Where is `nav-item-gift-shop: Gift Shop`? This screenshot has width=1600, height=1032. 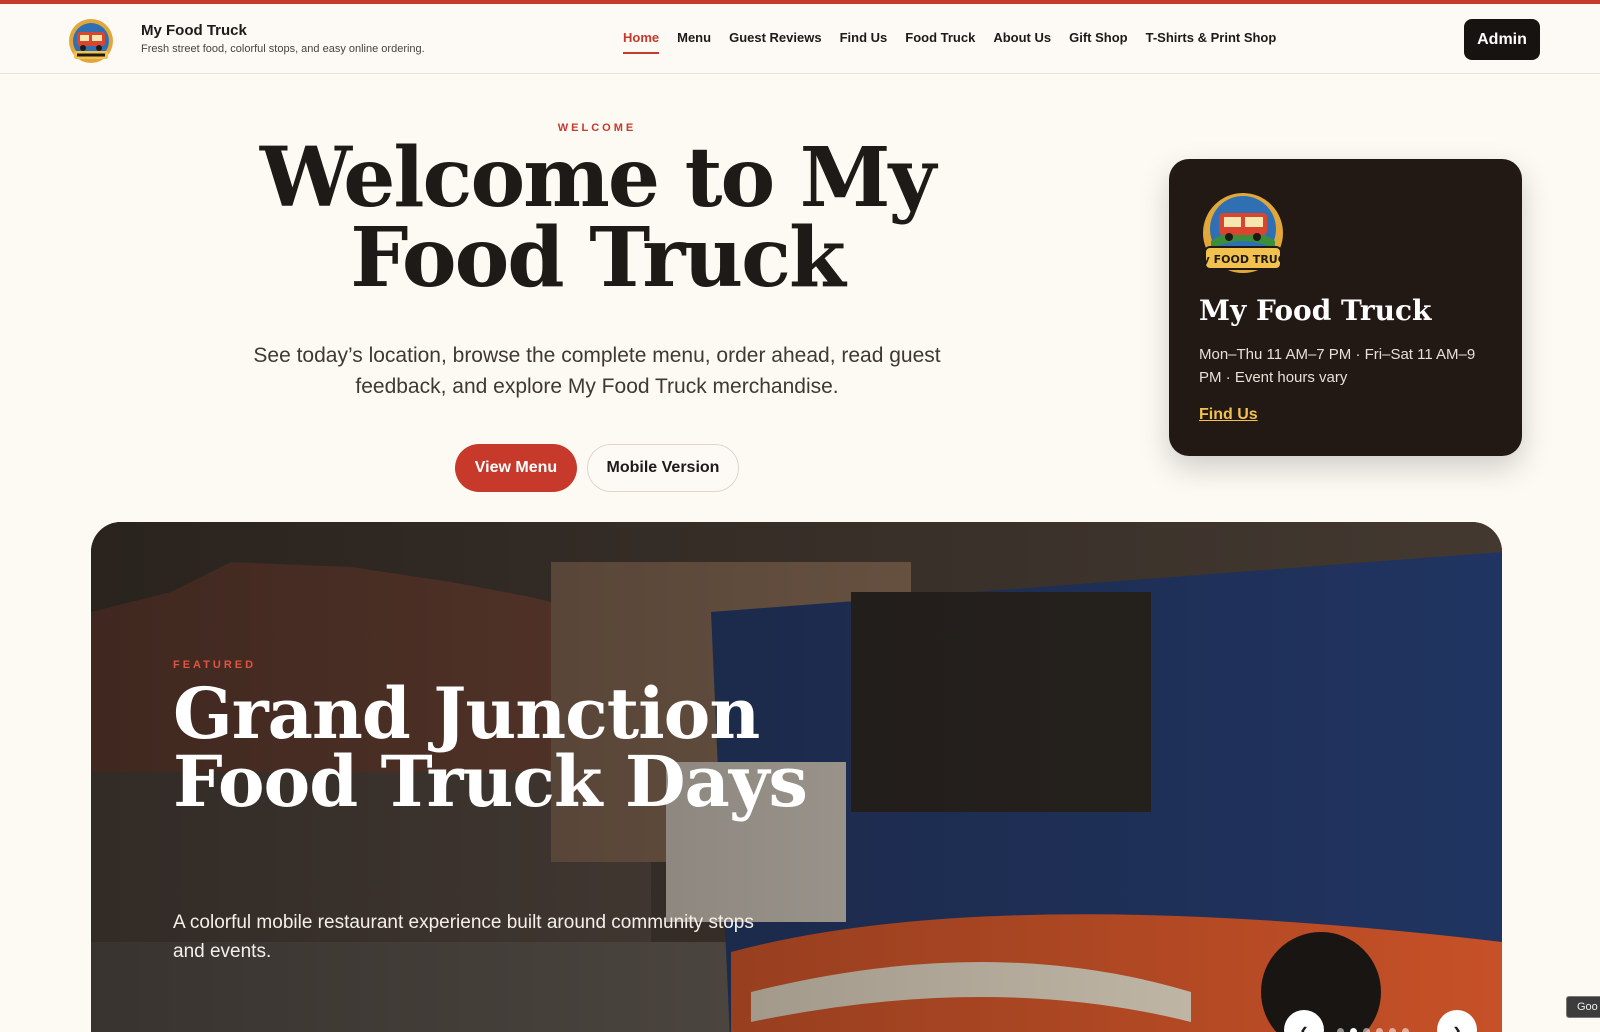 nav-item-gift-shop: Gift Shop is located at coordinates (1098, 42).